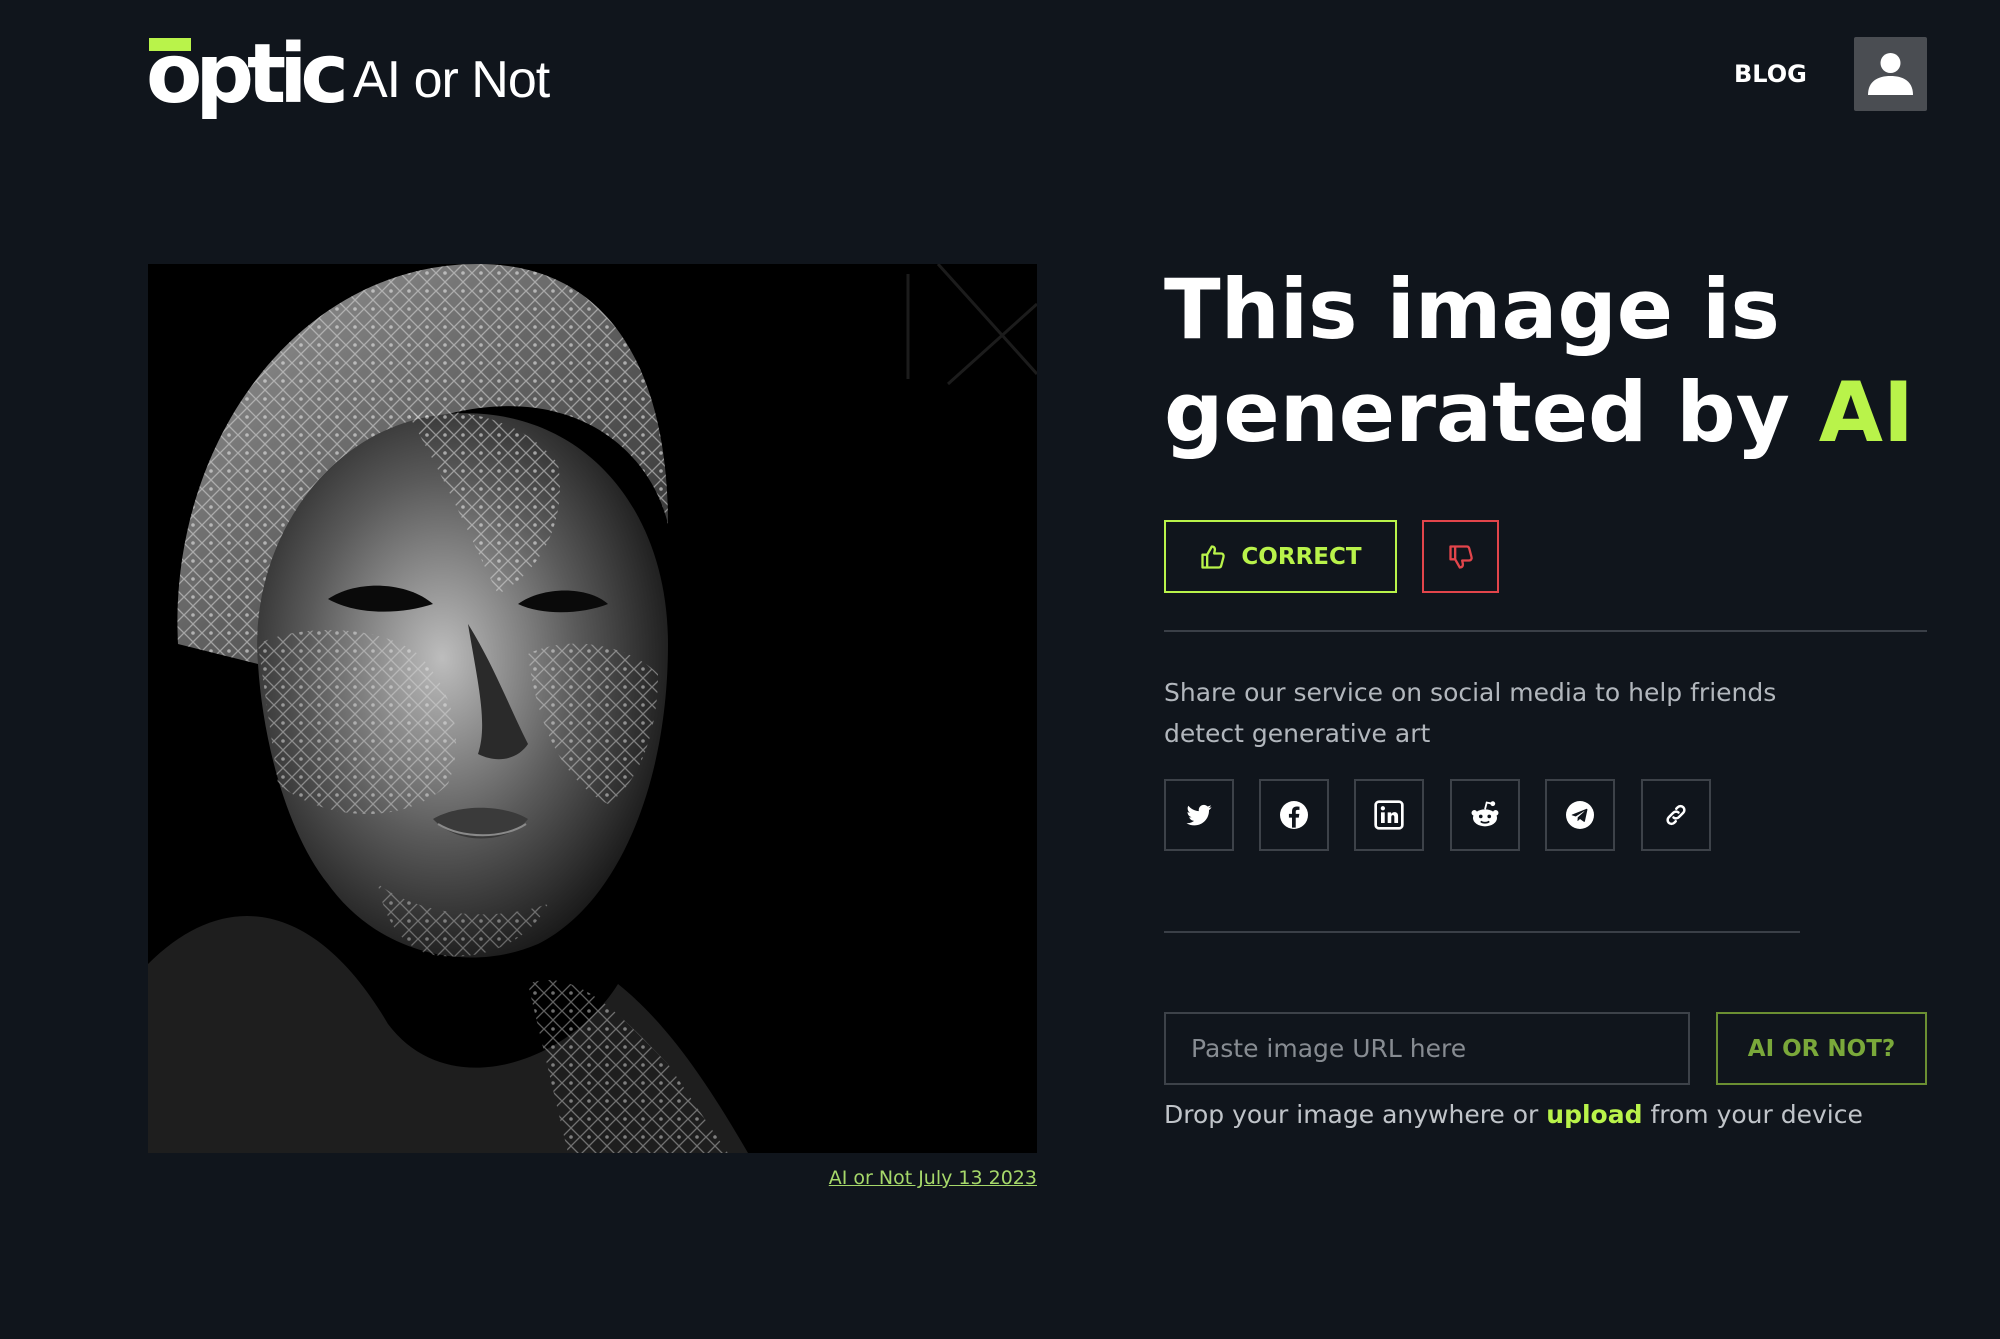 The image size is (2000, 1339). Describe the element at coordinates (1594, 1114) in the screenshot. I see `upload-link: upload` at that location.